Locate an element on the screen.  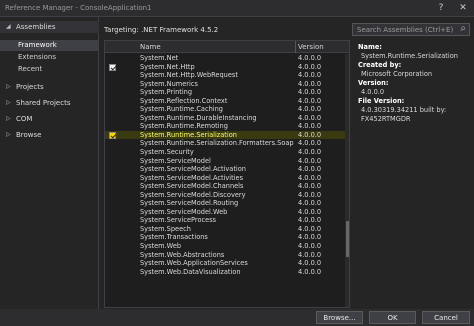
ok-button: OK is located at coordinates (392, 317).